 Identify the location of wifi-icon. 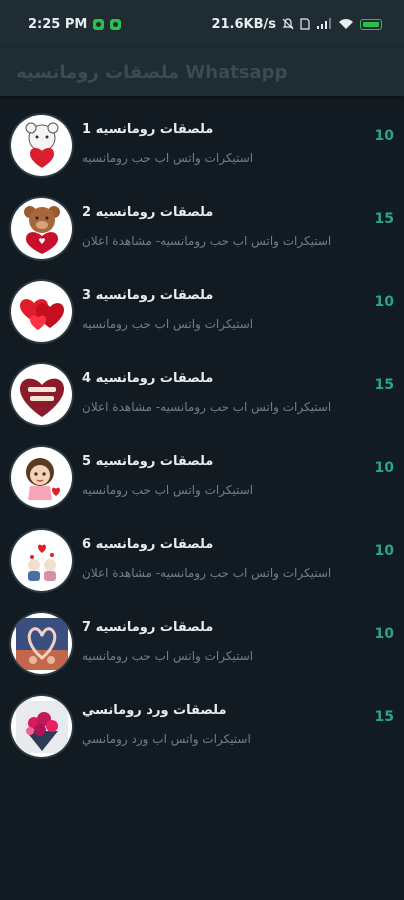
(346, 24).